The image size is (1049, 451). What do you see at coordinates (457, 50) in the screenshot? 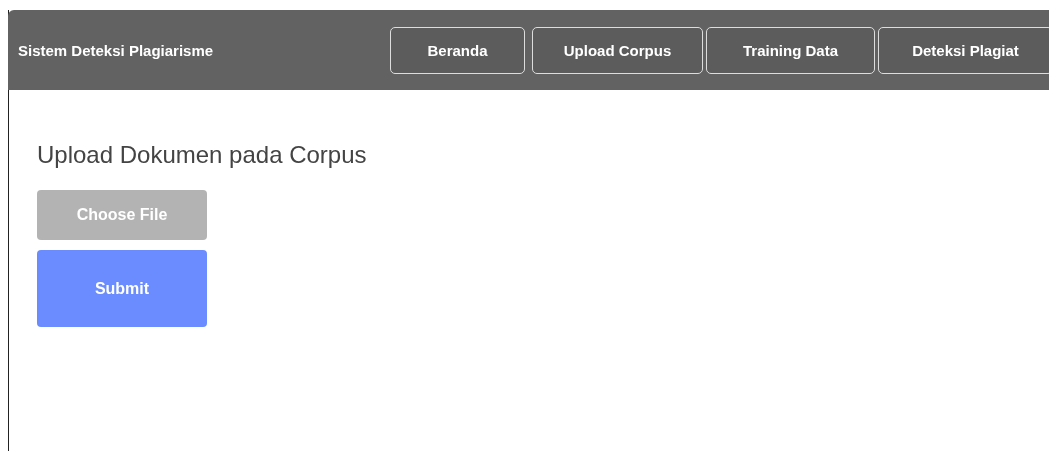
I see `nav-tab: Beranda` at bounding box center [457, 50].